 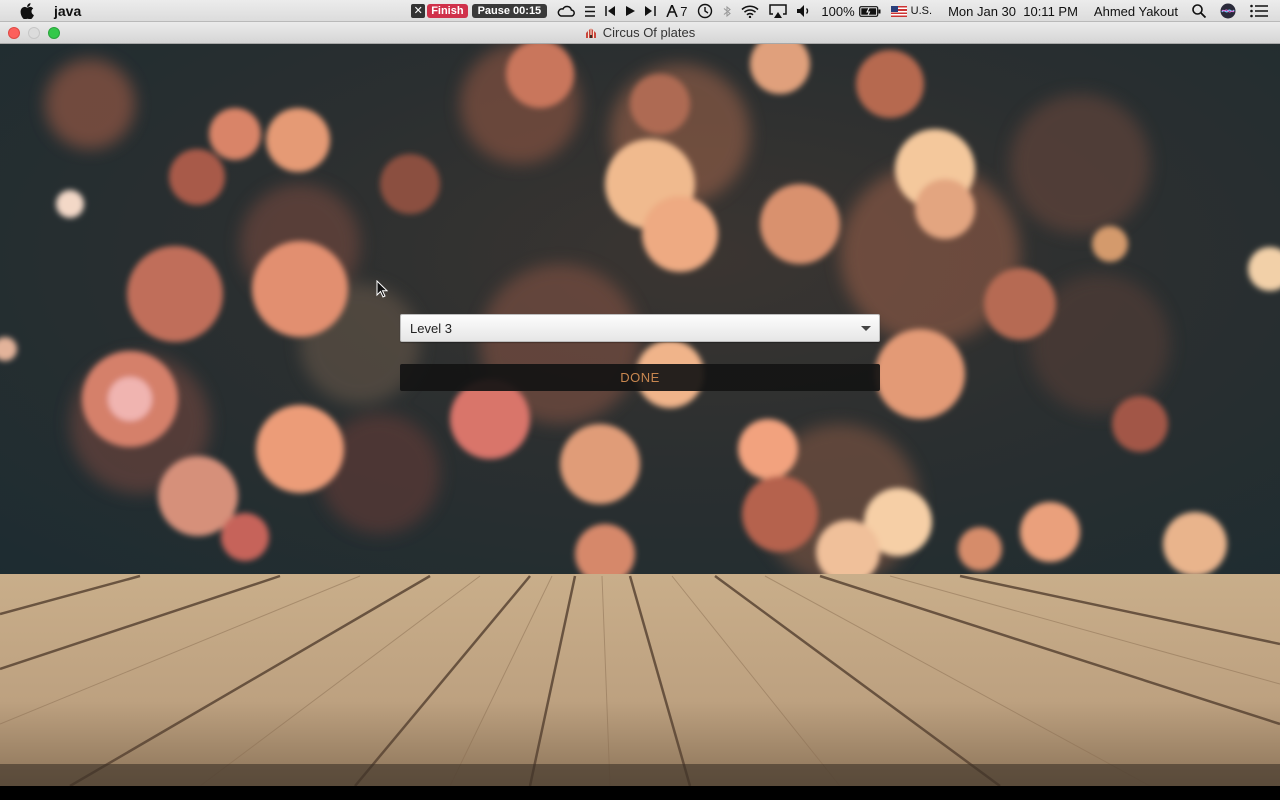 What do you see at coordinates (590, 32) in the screenshot?
I see `circus-tent-icon` at bounding box center [590, 32].